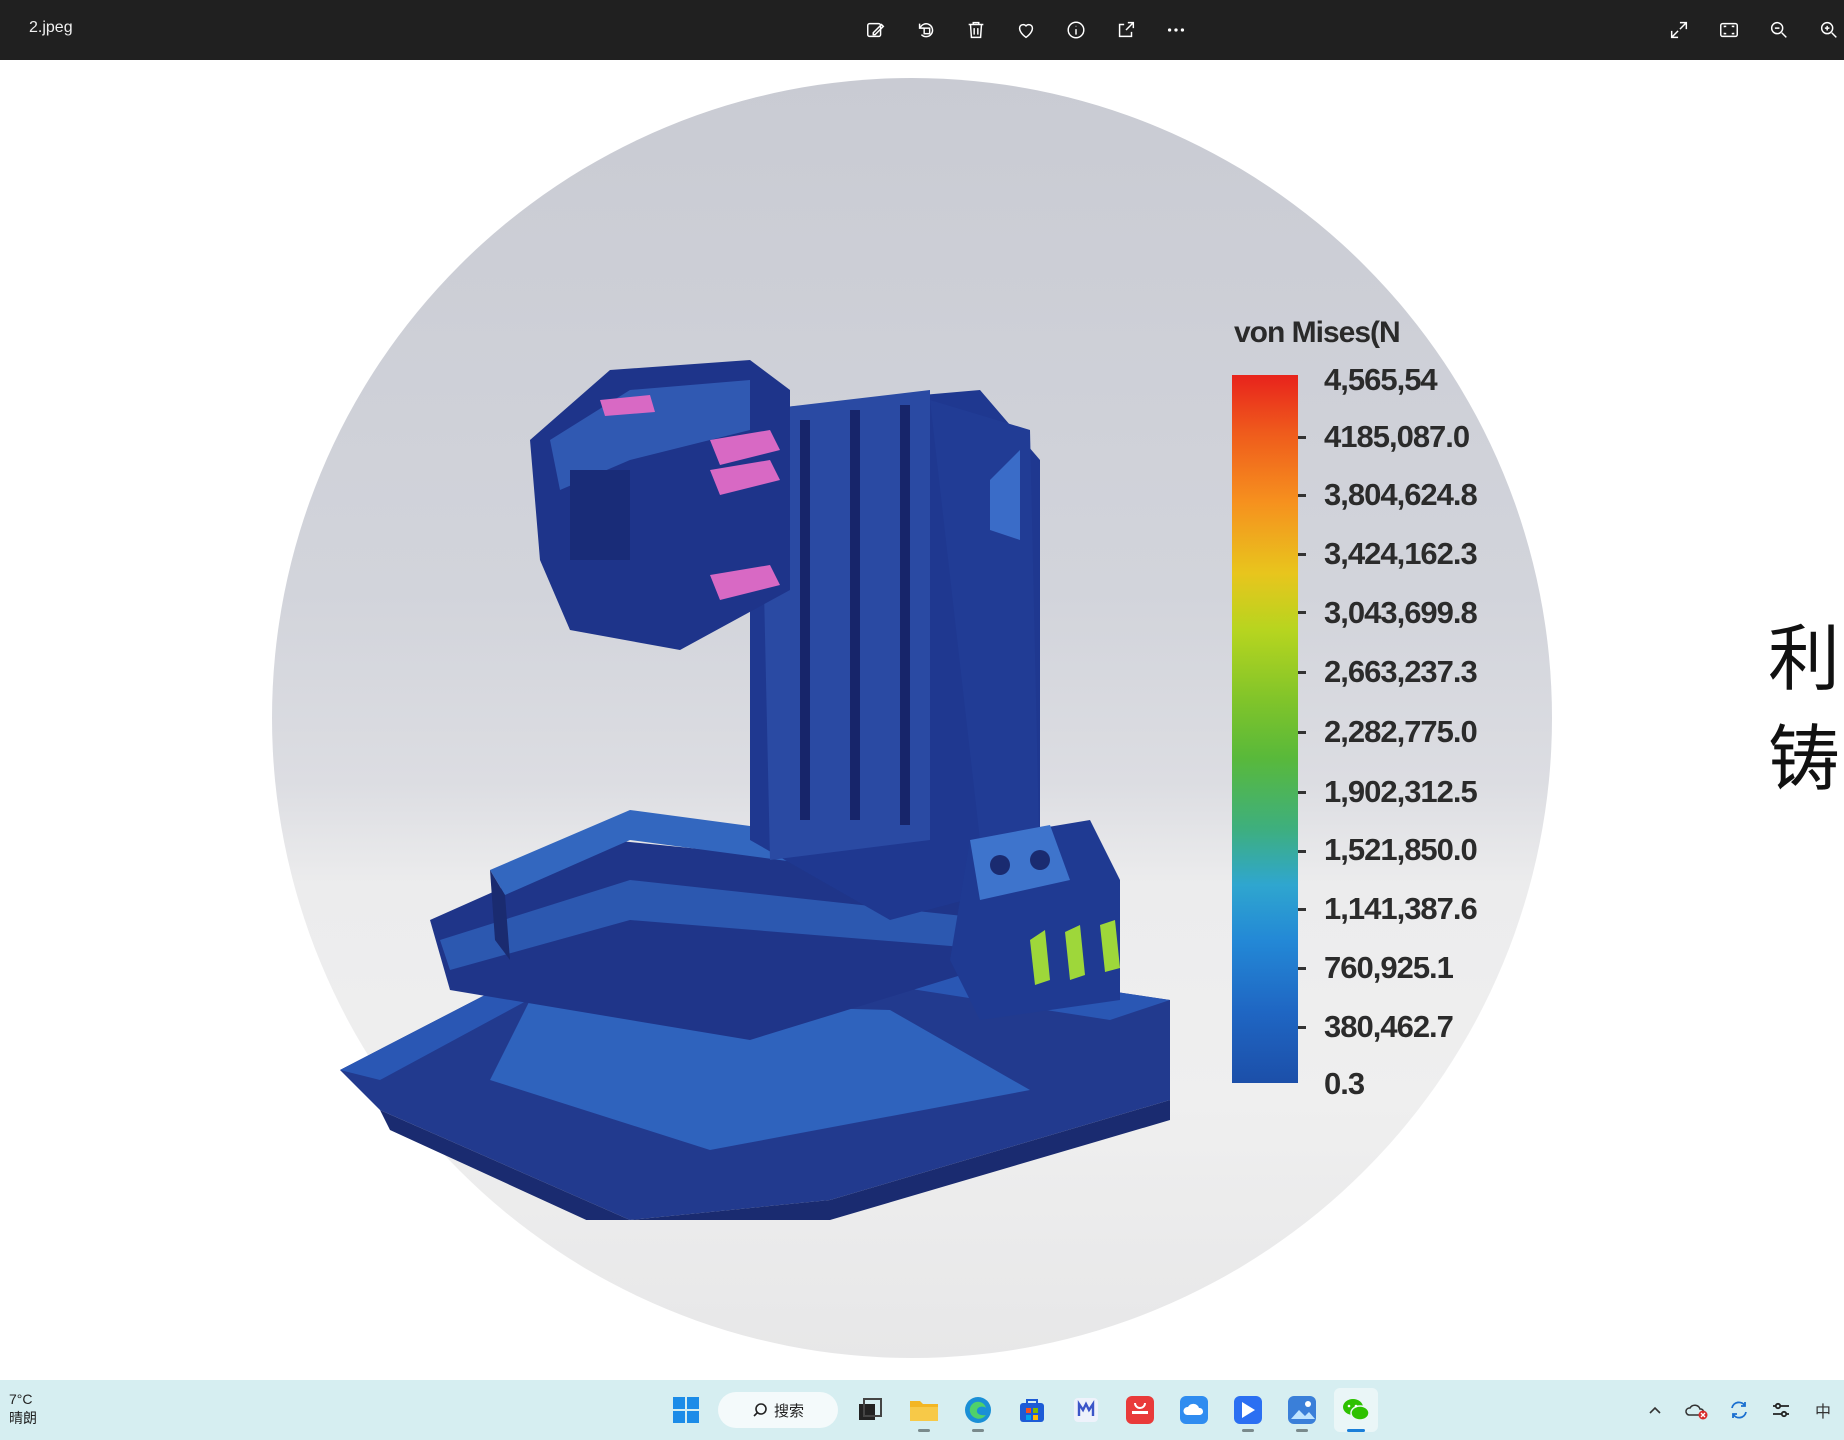 This screenshot has height=1440, width=1844. What do you see at coordinates (1401, 908) in the screenshot?
I see `scale-label: 1,141,387.6` at bounding box center [1401, 908].